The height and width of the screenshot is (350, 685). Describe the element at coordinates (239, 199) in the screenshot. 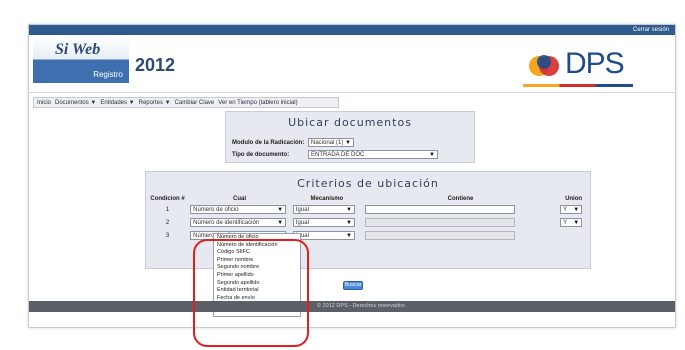

I see `col-cual: Cual` at that location.